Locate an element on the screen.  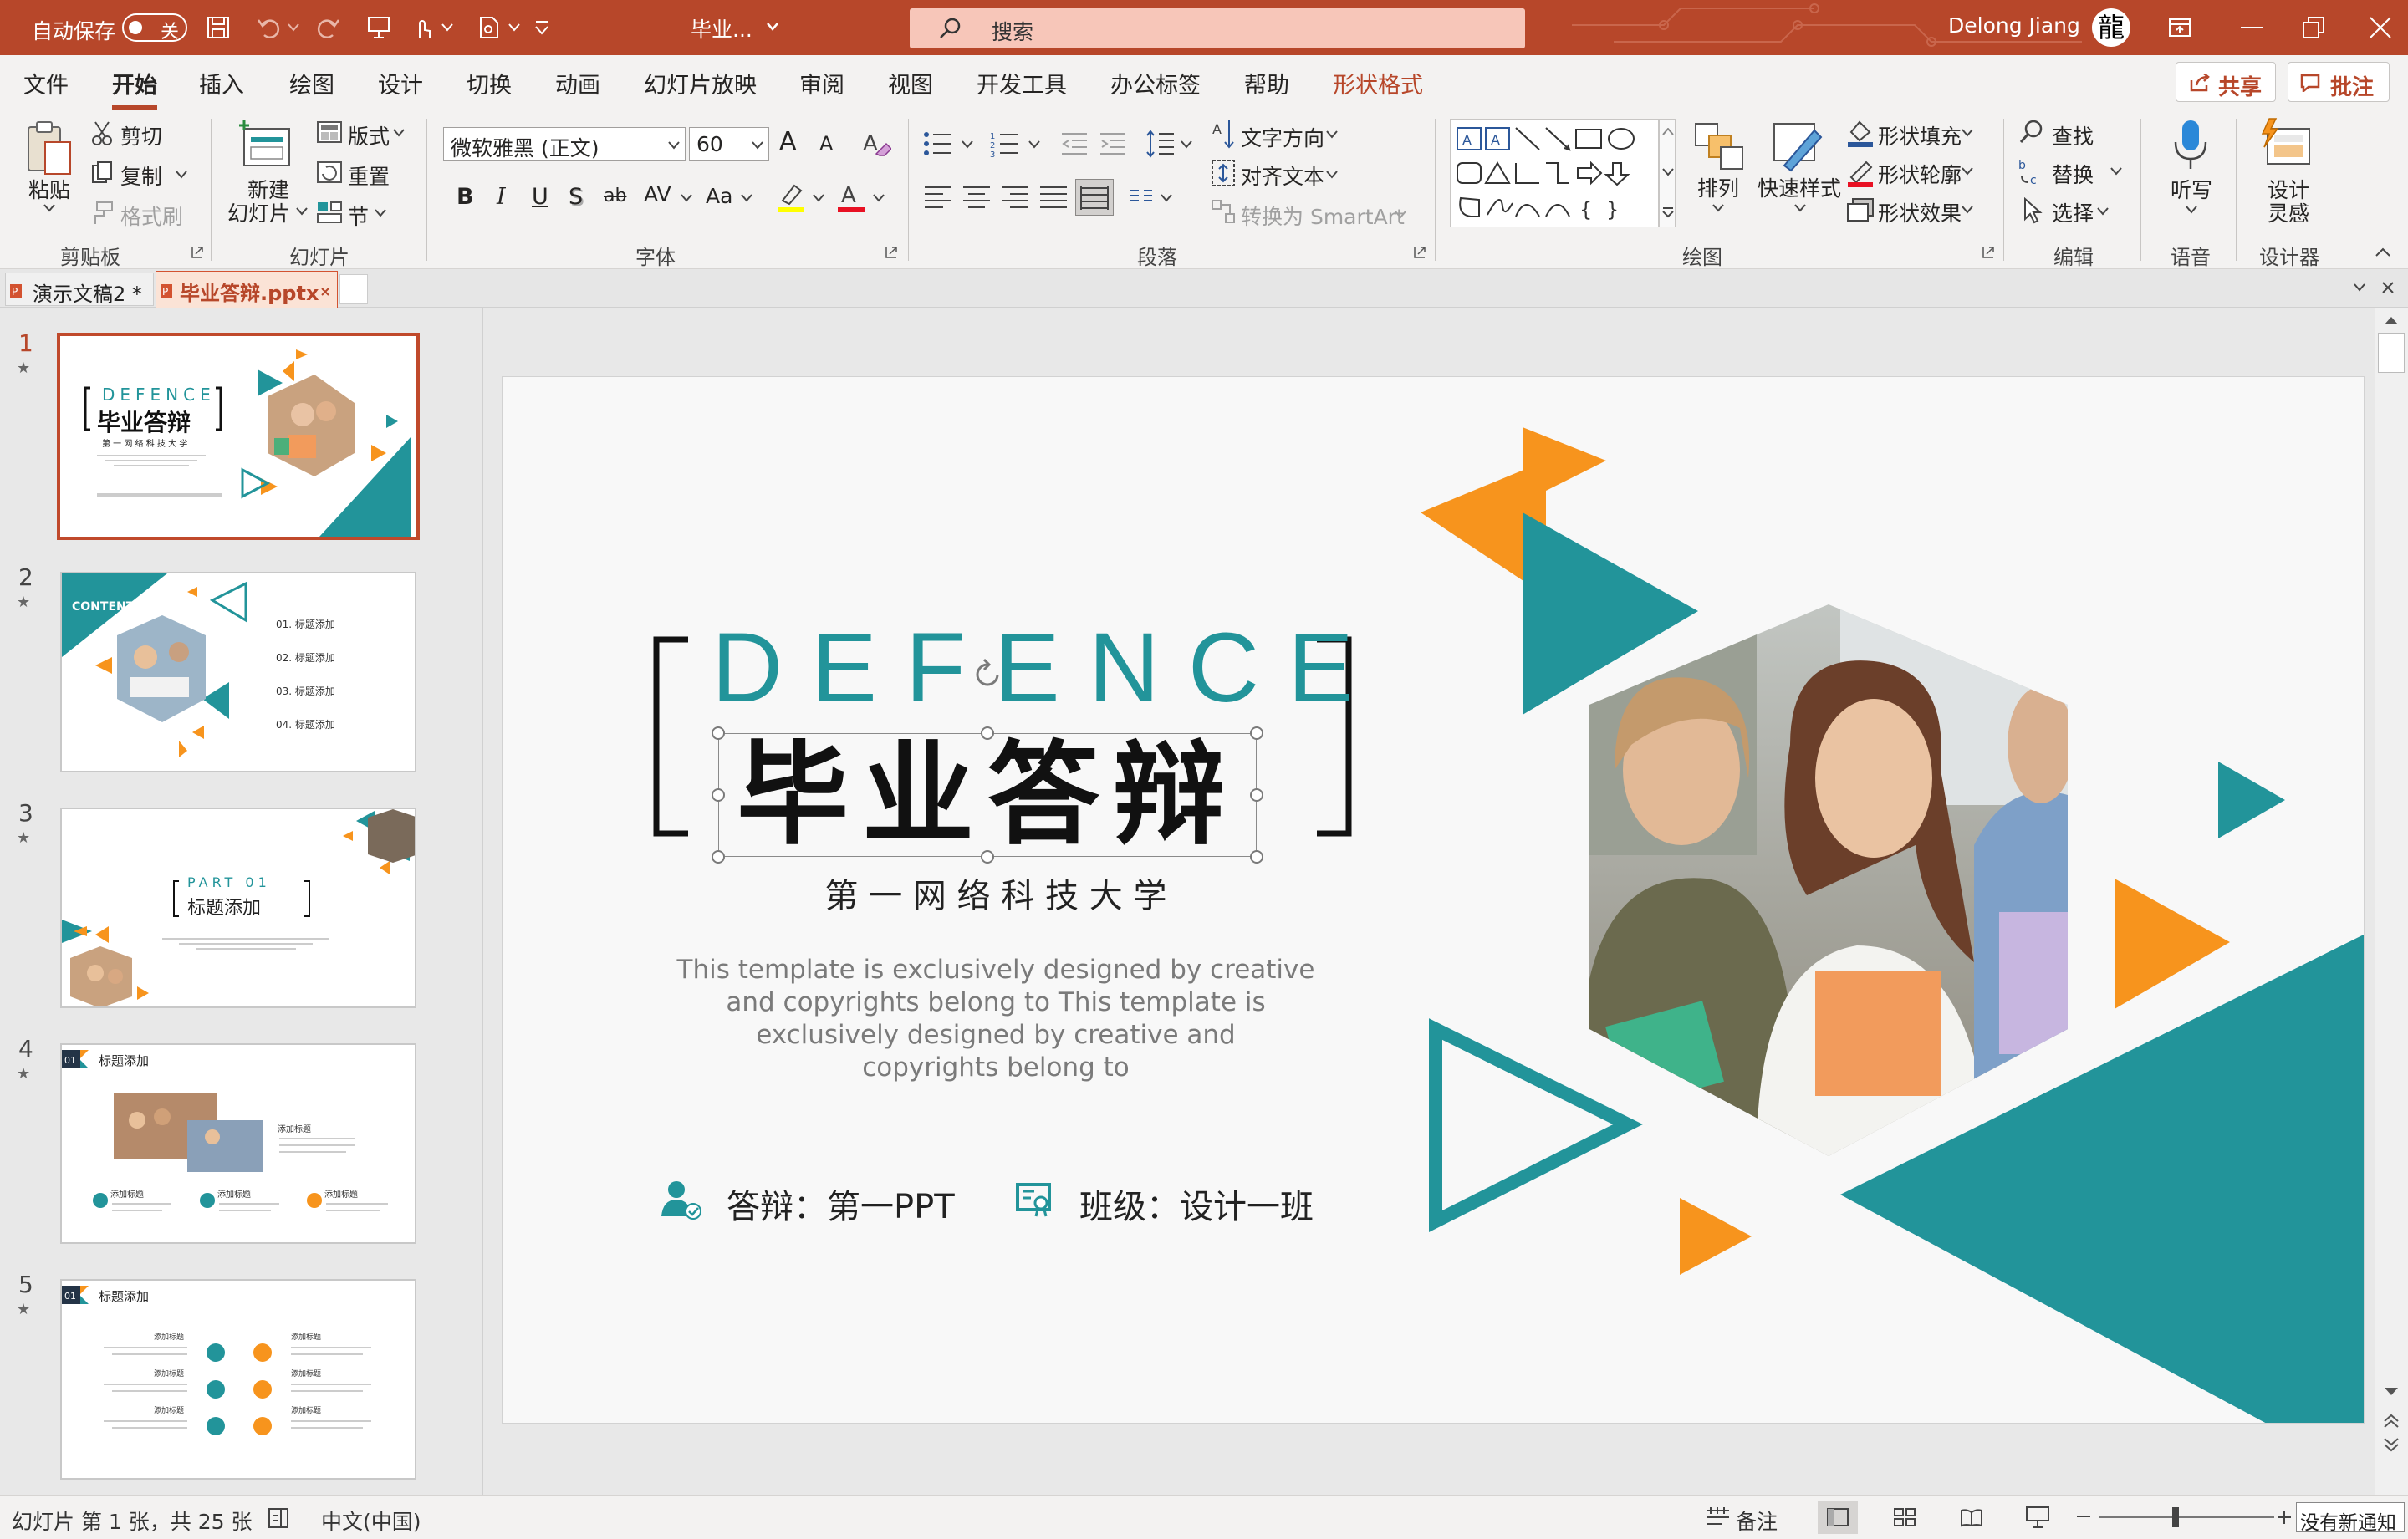
underline-button: U is located at coordinates (540, 197).